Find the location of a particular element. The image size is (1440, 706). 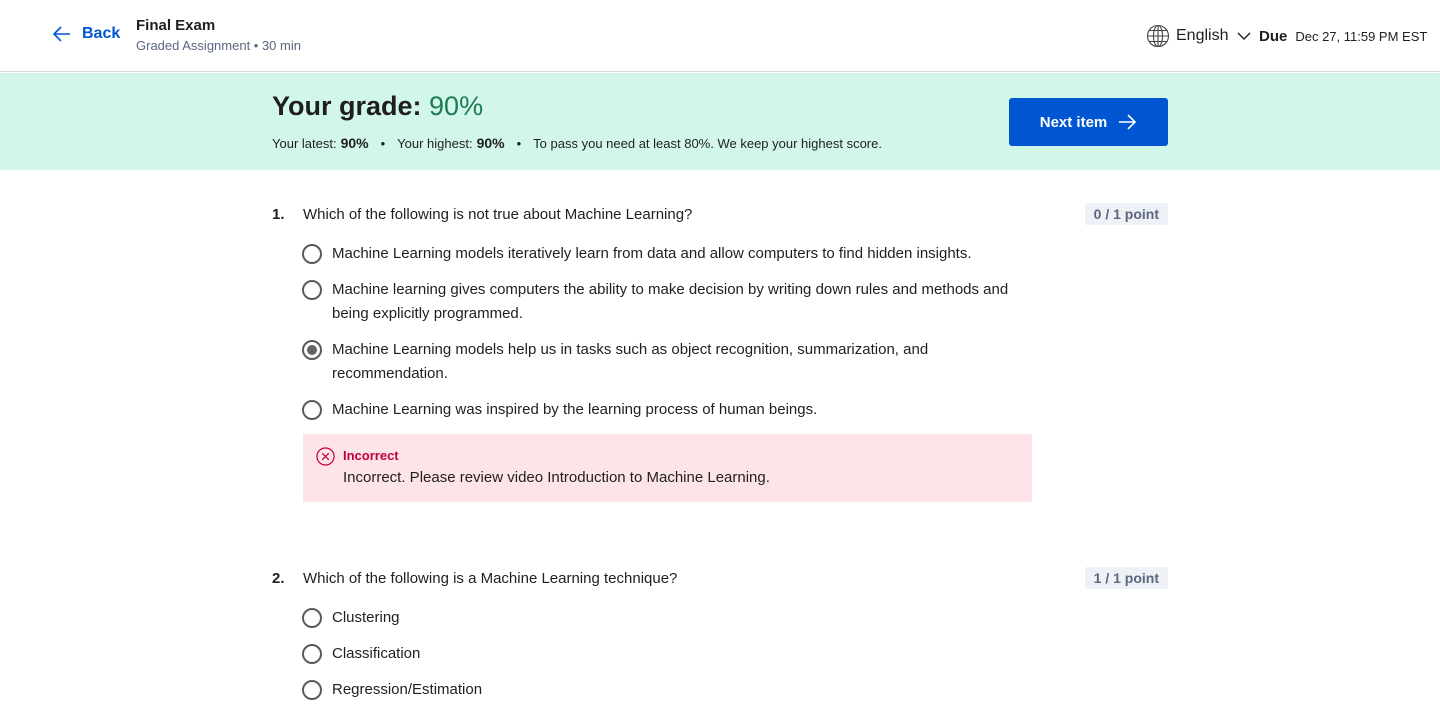

points-badge: 1 / 1 point is located at coordinates (1126, 578).